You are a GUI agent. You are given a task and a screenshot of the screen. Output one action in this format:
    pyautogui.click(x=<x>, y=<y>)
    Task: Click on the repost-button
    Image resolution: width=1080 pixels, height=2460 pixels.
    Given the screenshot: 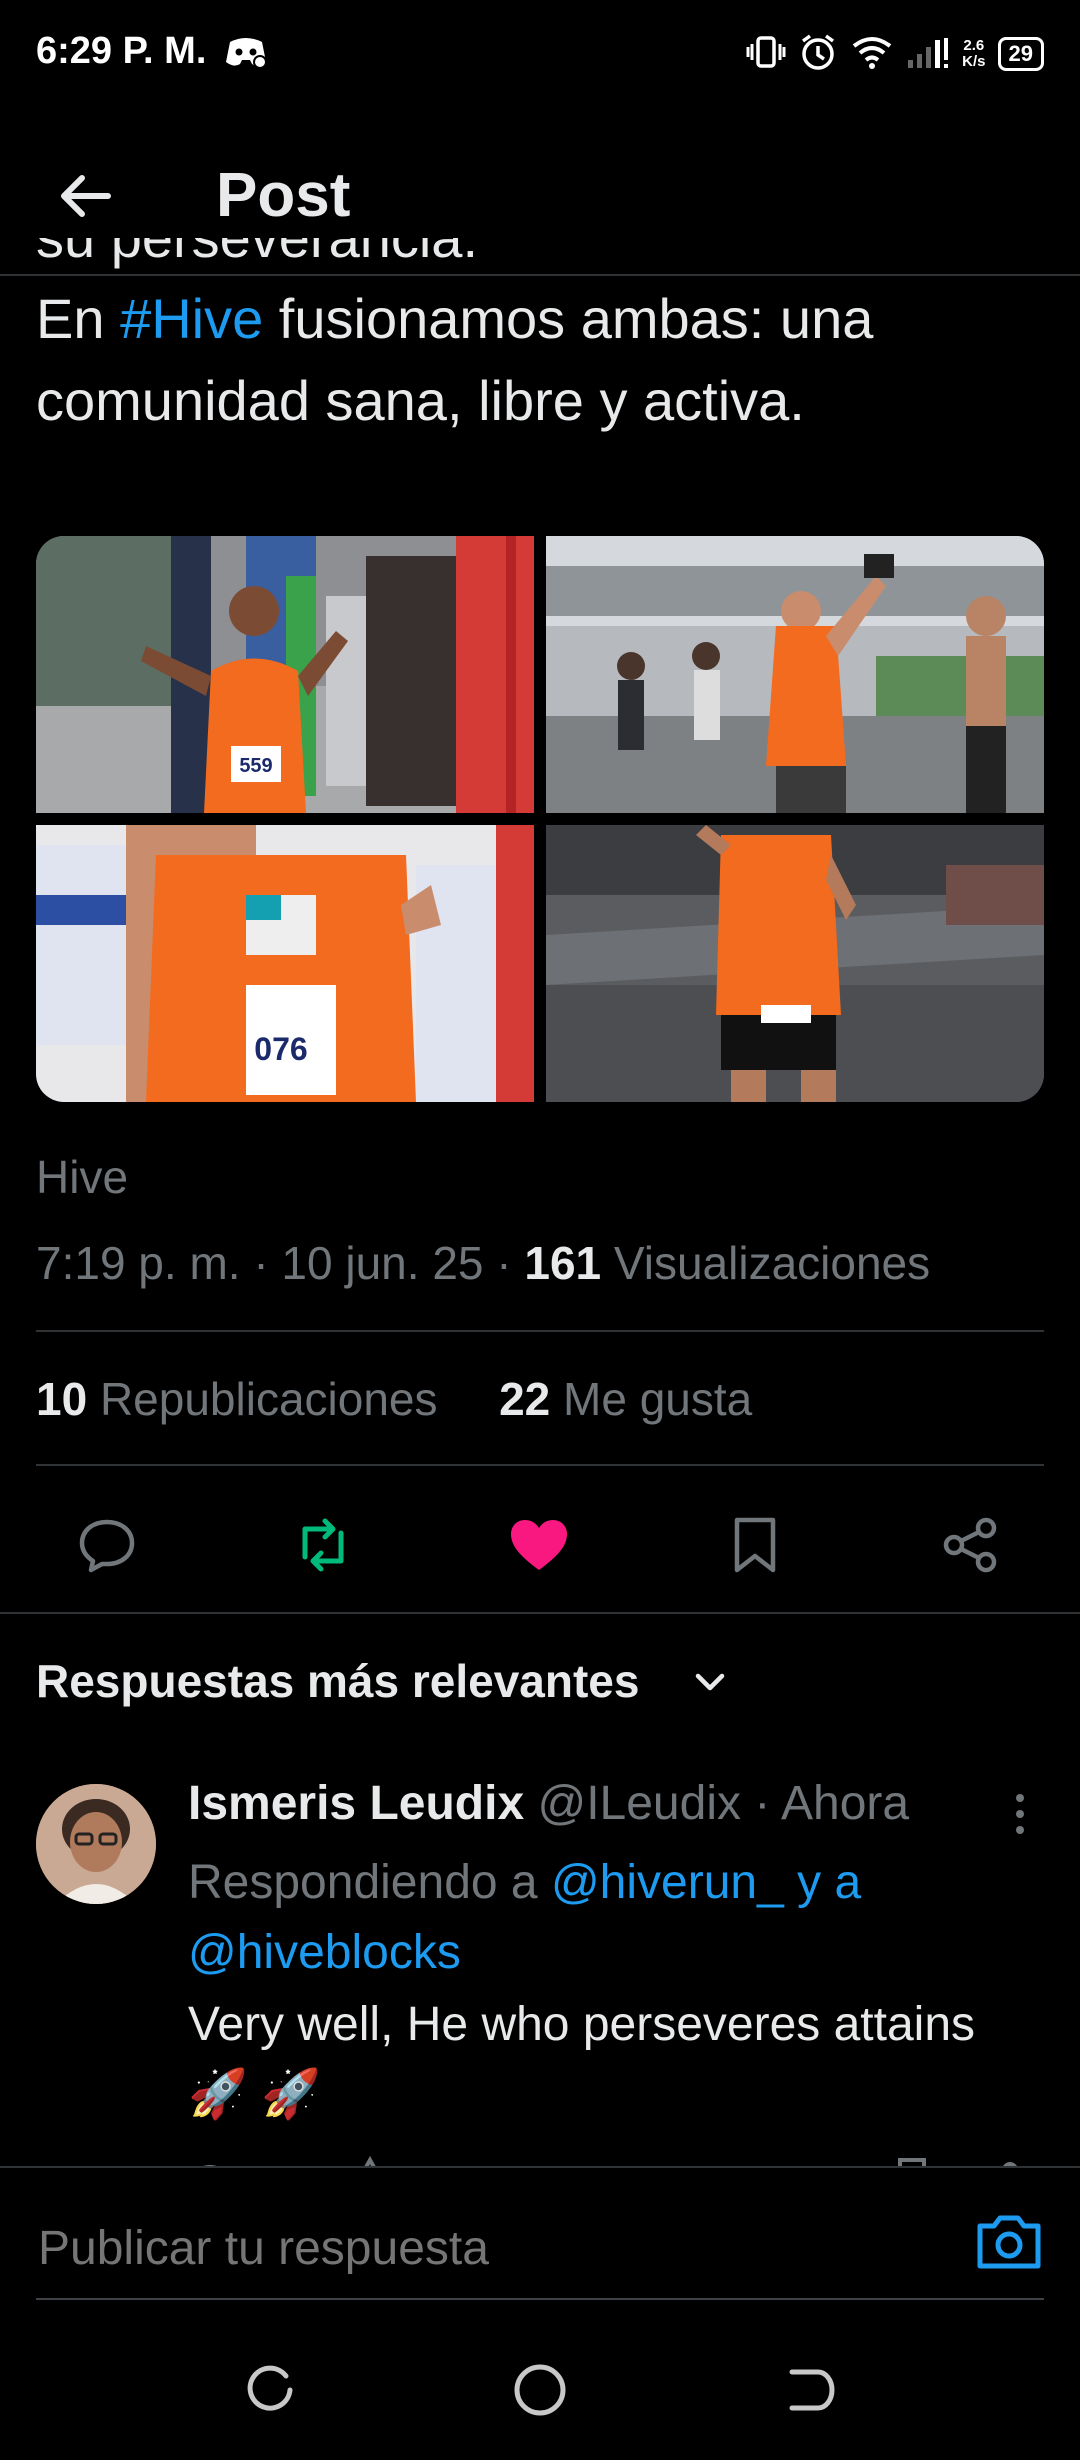 What is the action you would take?
    pyautogui.click(x=323, y=1545)
    